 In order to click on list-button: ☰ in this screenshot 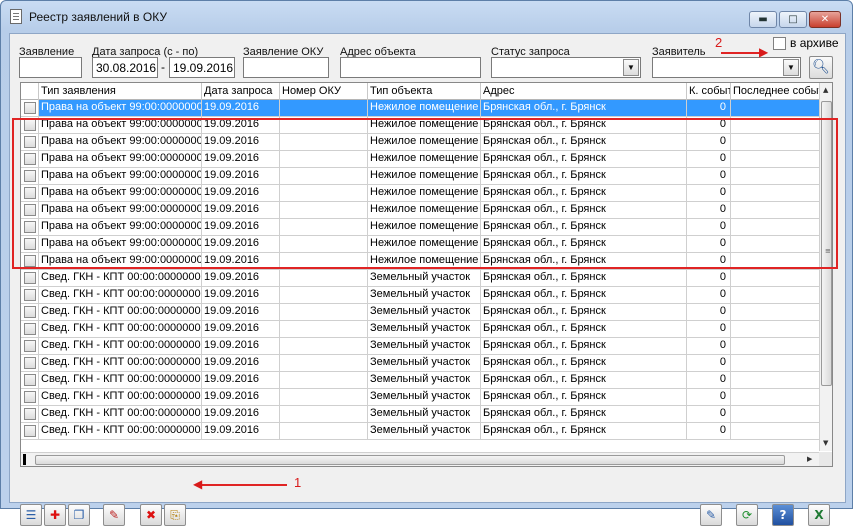, I will do `click(31, 515)`.